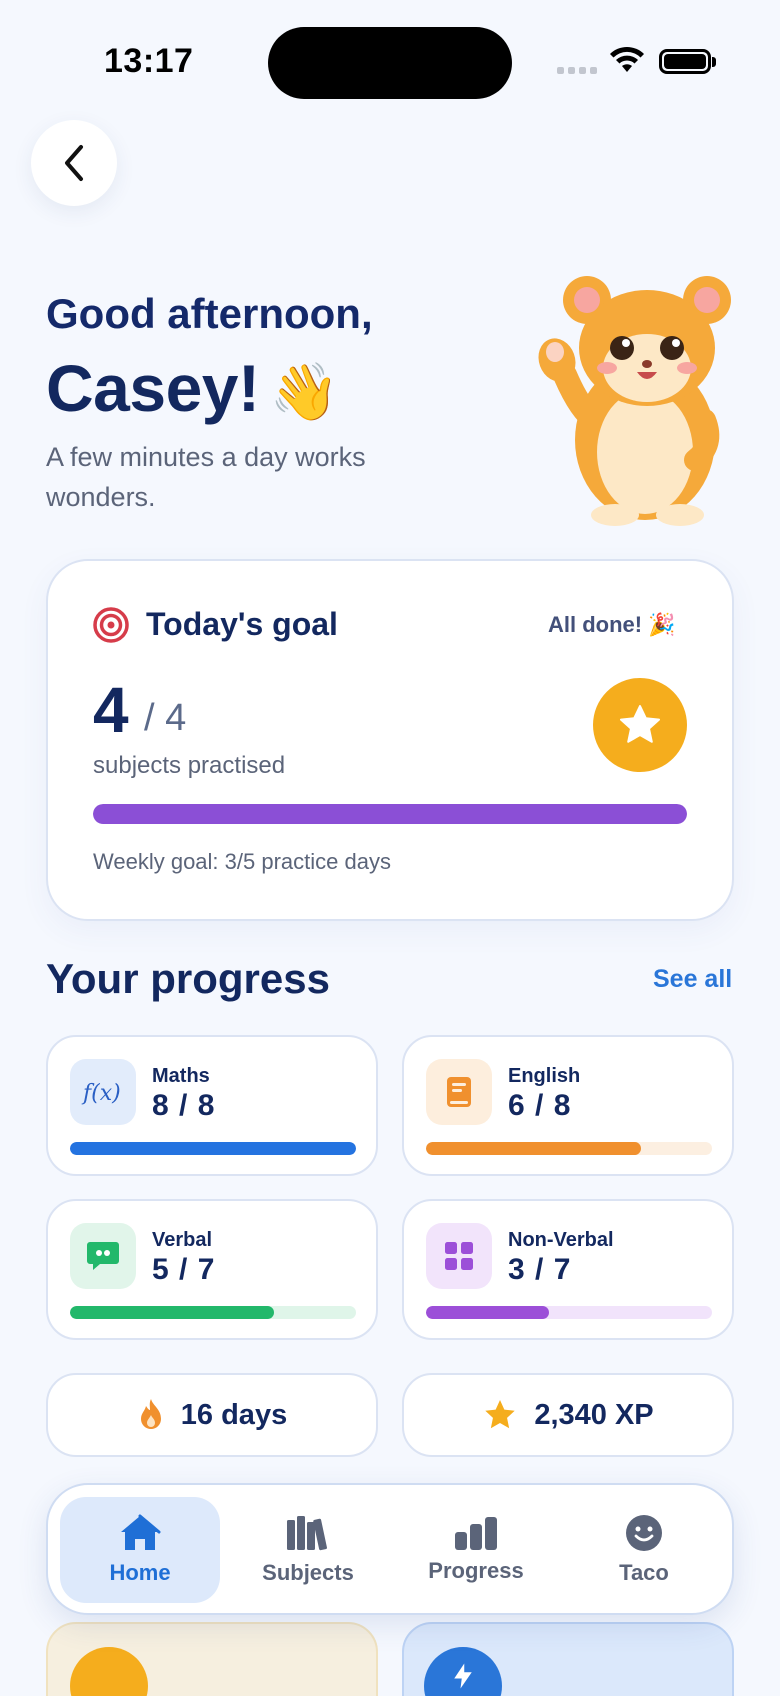 The height and width of the screenshot is (1696, 780). What do you see at coordinates (692, 979) in the screenshot?
I see `see-all-link: See all` at bounding box center [692, 979].